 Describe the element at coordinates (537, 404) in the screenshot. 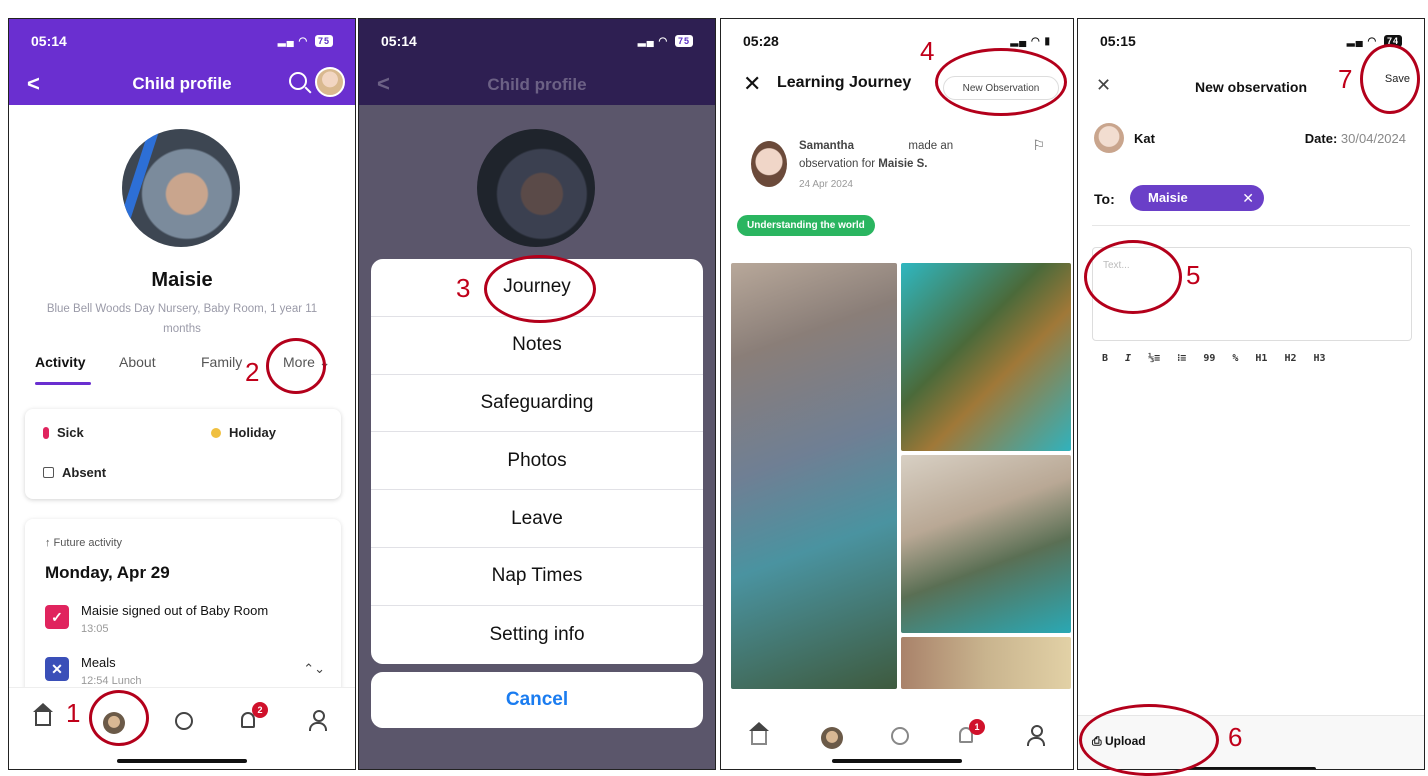

I see `menu-item-safeguarding: Safeguarding` at that location.